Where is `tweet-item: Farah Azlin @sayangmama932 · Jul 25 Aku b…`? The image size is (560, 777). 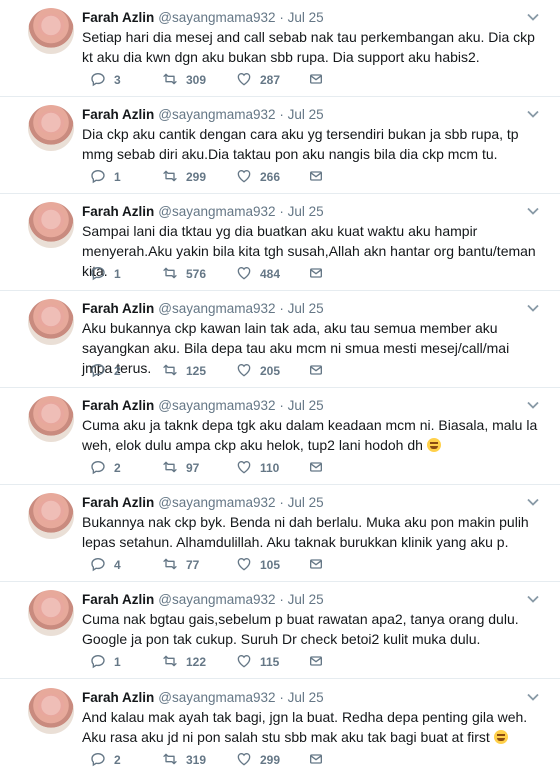 tweet-item: Farah Azlin @sayangmama932 · Jul 25 Aku b… is located at coordinates (280, 339).